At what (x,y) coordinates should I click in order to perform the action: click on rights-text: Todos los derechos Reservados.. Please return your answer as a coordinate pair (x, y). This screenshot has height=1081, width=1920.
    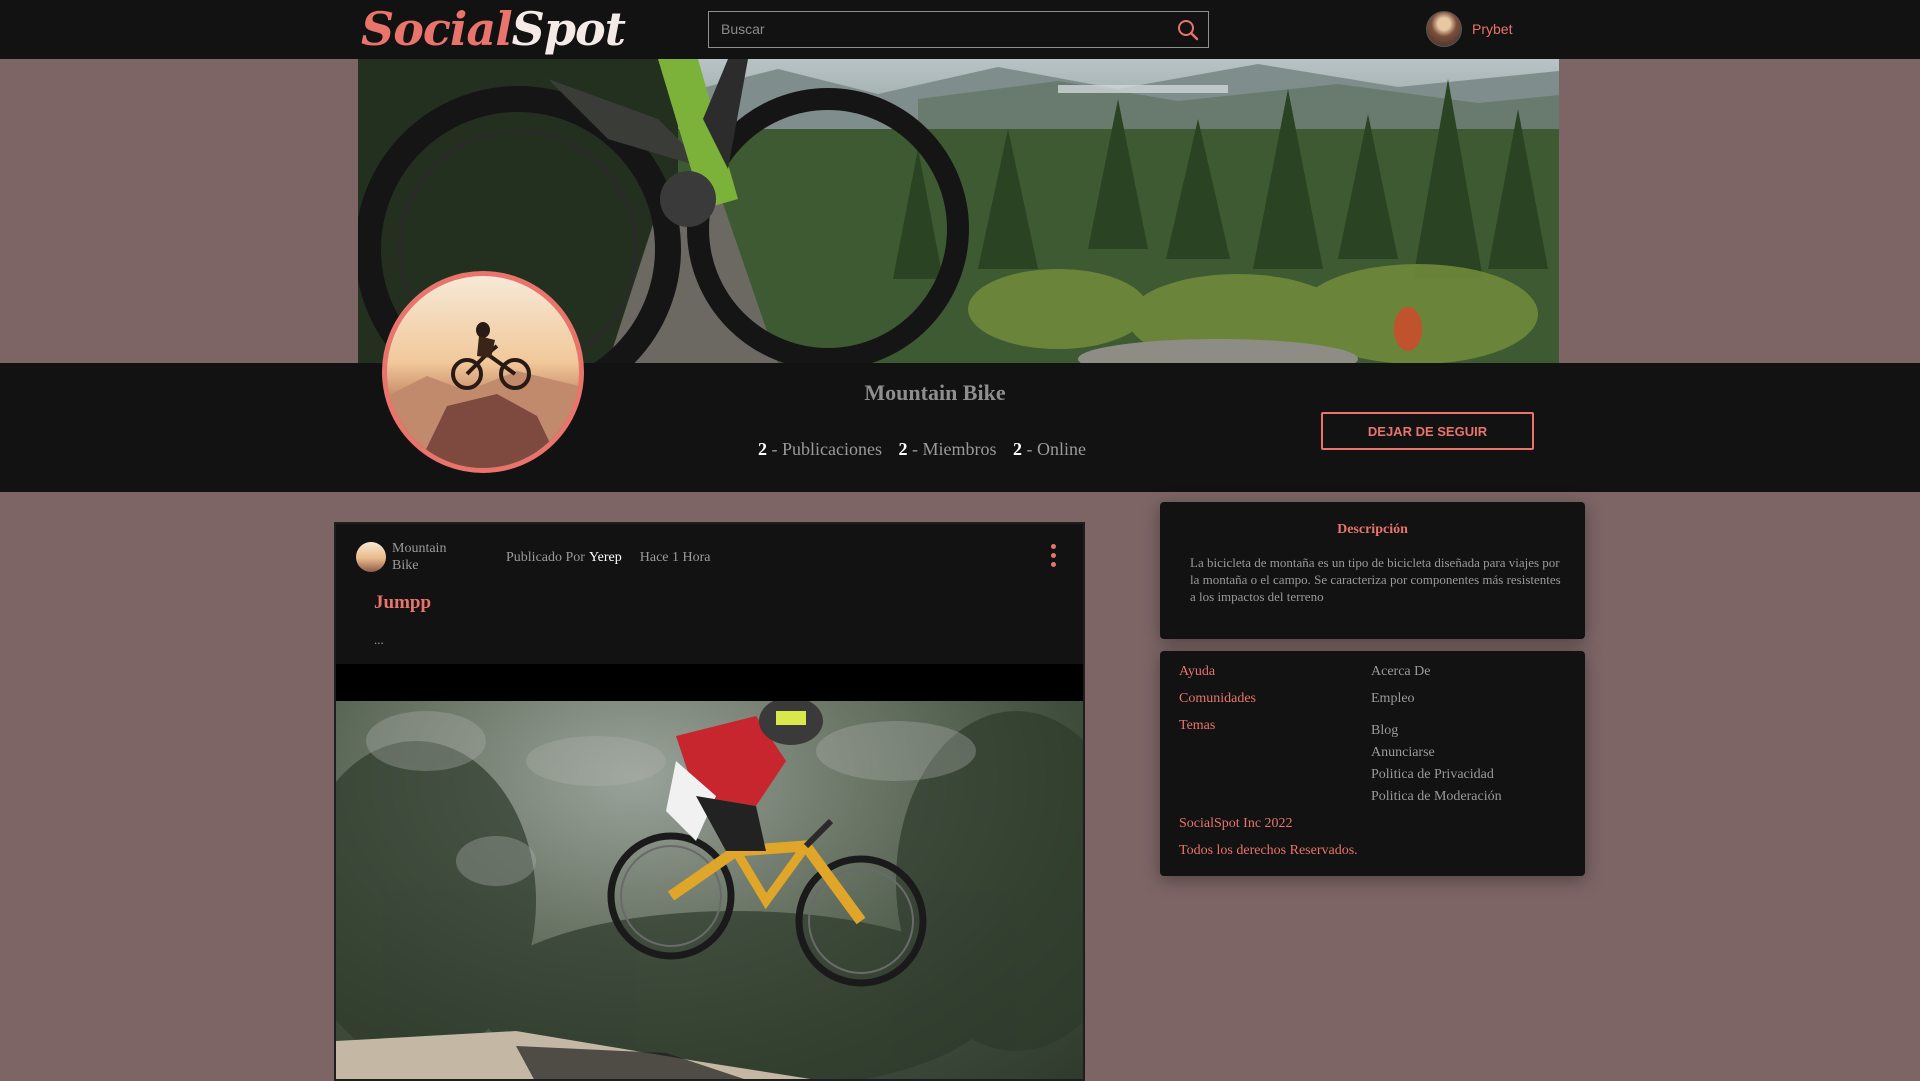
    Looking at the image, I should click on (1268, 850).